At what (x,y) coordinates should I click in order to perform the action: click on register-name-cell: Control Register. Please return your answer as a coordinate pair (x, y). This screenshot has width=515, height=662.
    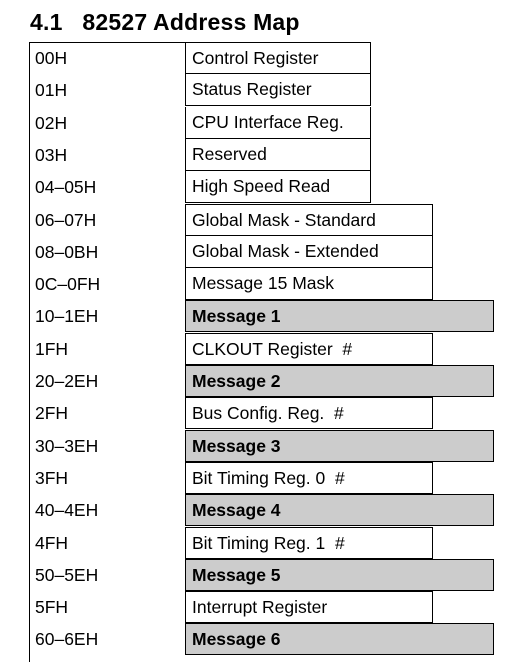
    Looking at the image, I should click on (278, 58).